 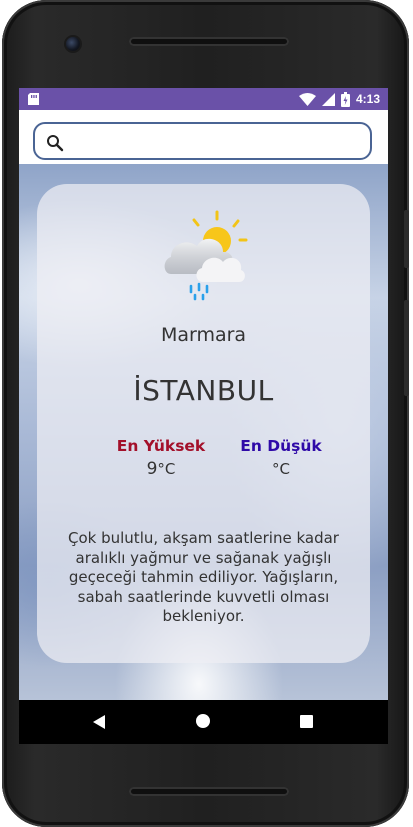 What do you see at coordinates (203, 99) in the screenshot?
I see `status-bar: 4:13` at bounding box center [203, 99].